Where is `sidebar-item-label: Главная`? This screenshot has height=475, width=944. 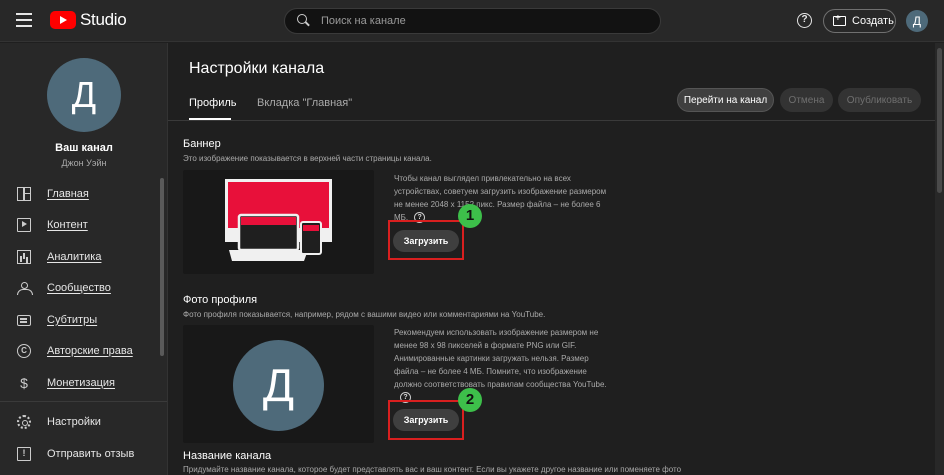 sidebar-item-label: Главная is located at coordinates (68, 193).